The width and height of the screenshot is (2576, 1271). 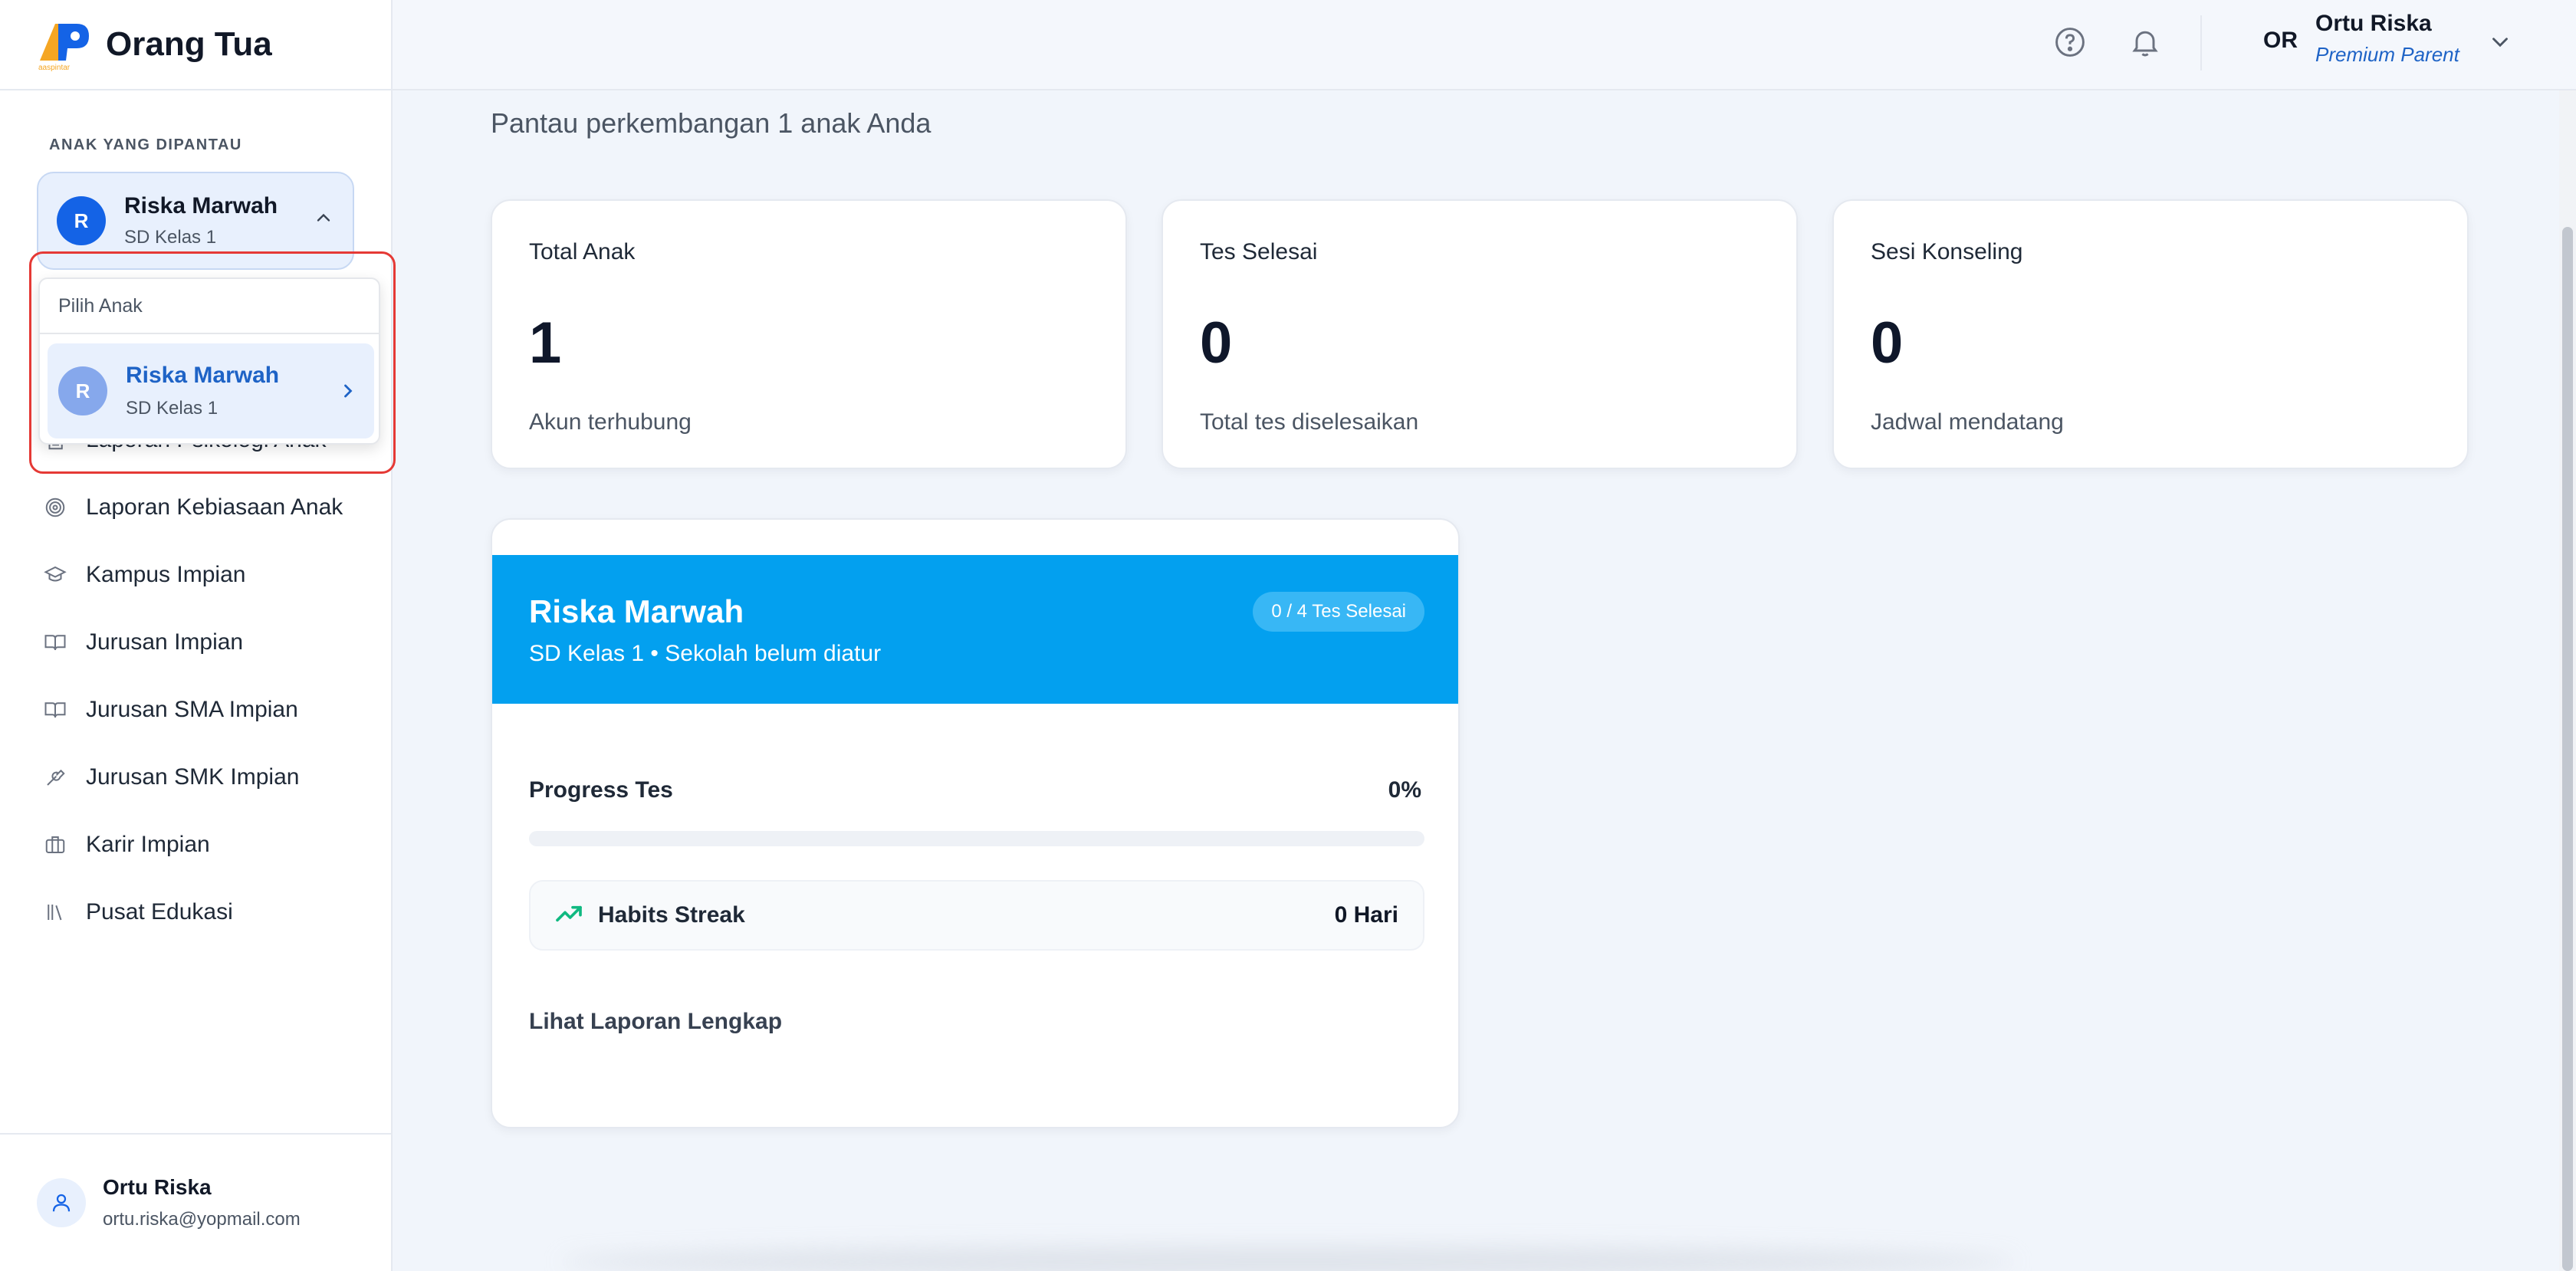 I want to click on habits-label: Habits Streak, so click(x=672, y=915).